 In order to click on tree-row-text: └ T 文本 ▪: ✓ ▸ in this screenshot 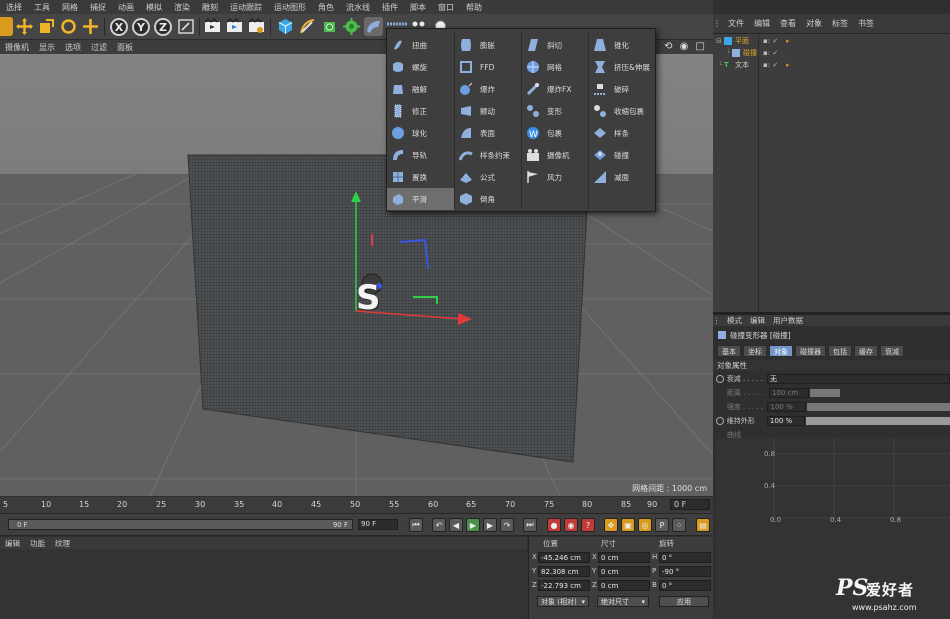, I will do `click(831, 65)`.